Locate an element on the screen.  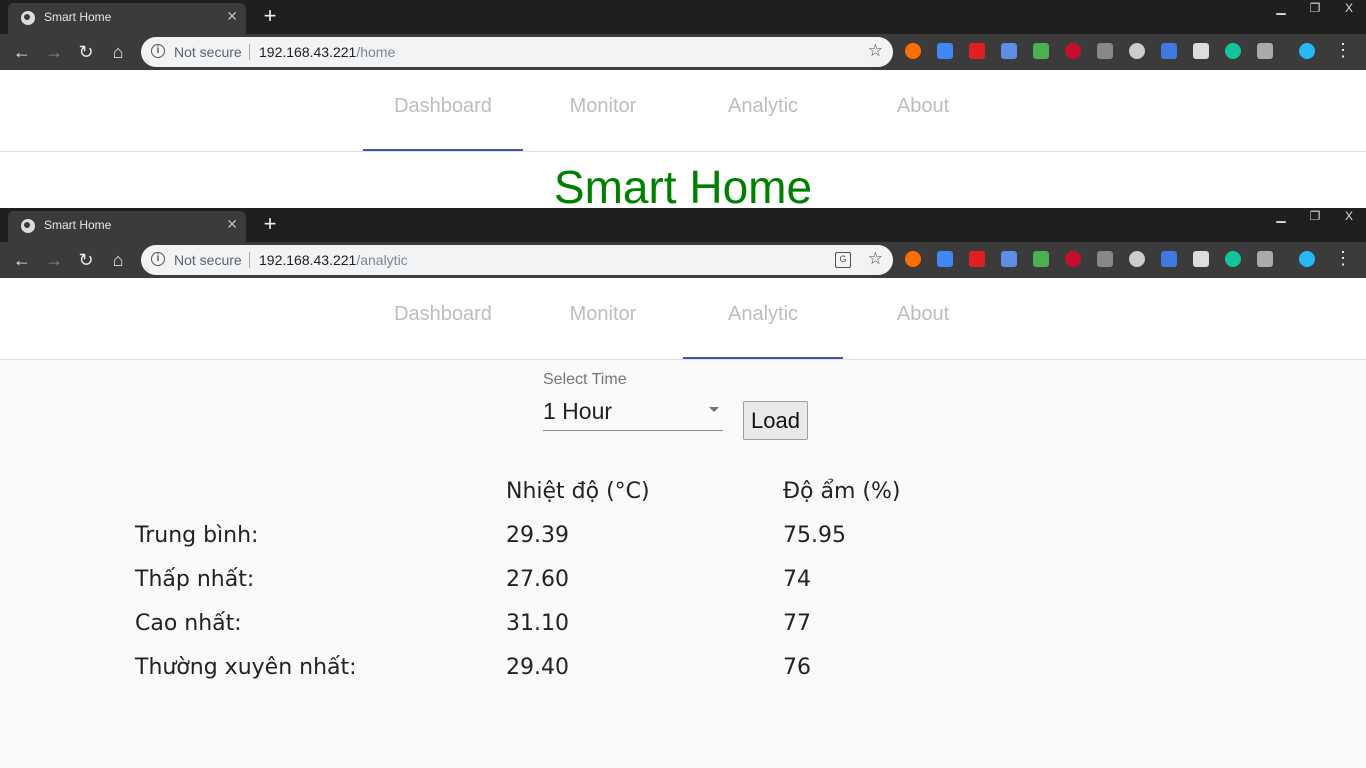
translate-icon: G is located at coordinates (843, 260).